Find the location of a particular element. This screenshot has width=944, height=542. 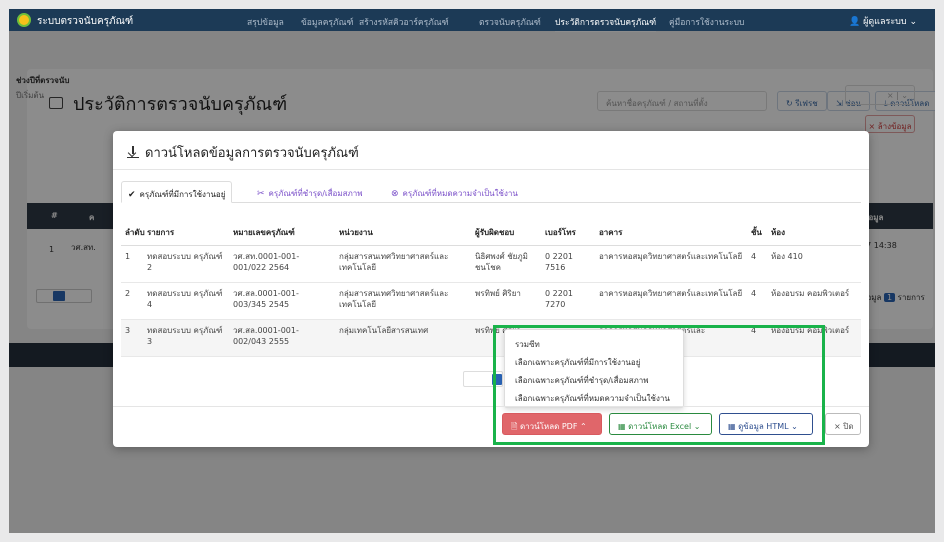

check-icon: ✔ is located at coordinates (132, 195).